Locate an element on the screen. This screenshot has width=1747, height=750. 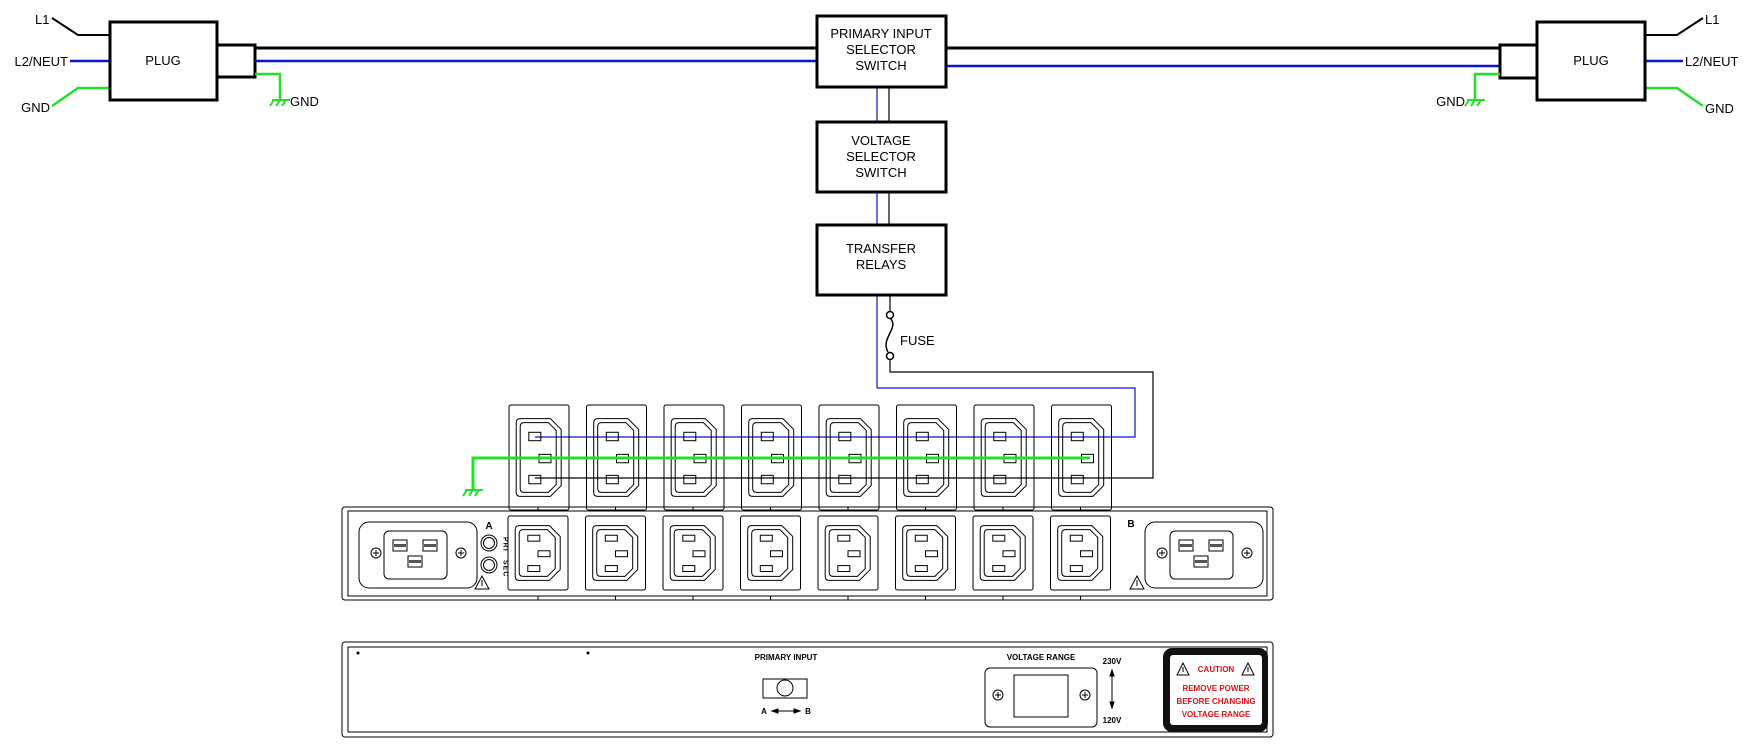
block-text: TRANSFER is located at coordinates (881, 248).